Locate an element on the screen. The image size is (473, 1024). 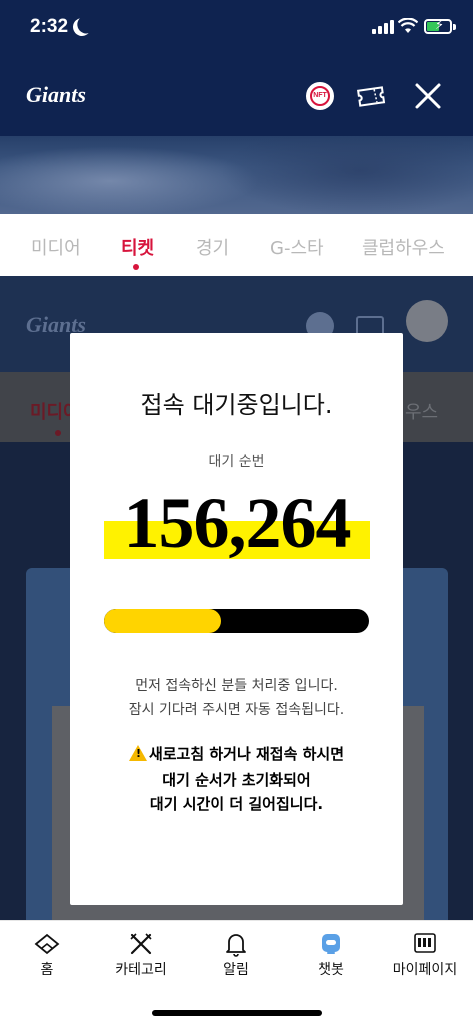
warning-line-2: 대기 순서가 초기화되어 is located at coordinates (236, 780).